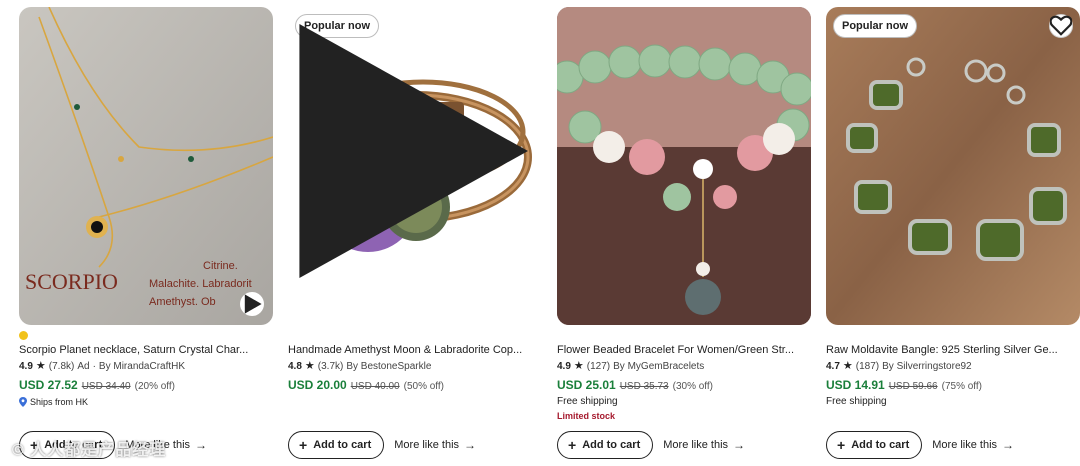  What do you see at coordinates (61, 366) in the screenshot?
I see `review-count: (7.8k)` at bounding box center [61, 366].